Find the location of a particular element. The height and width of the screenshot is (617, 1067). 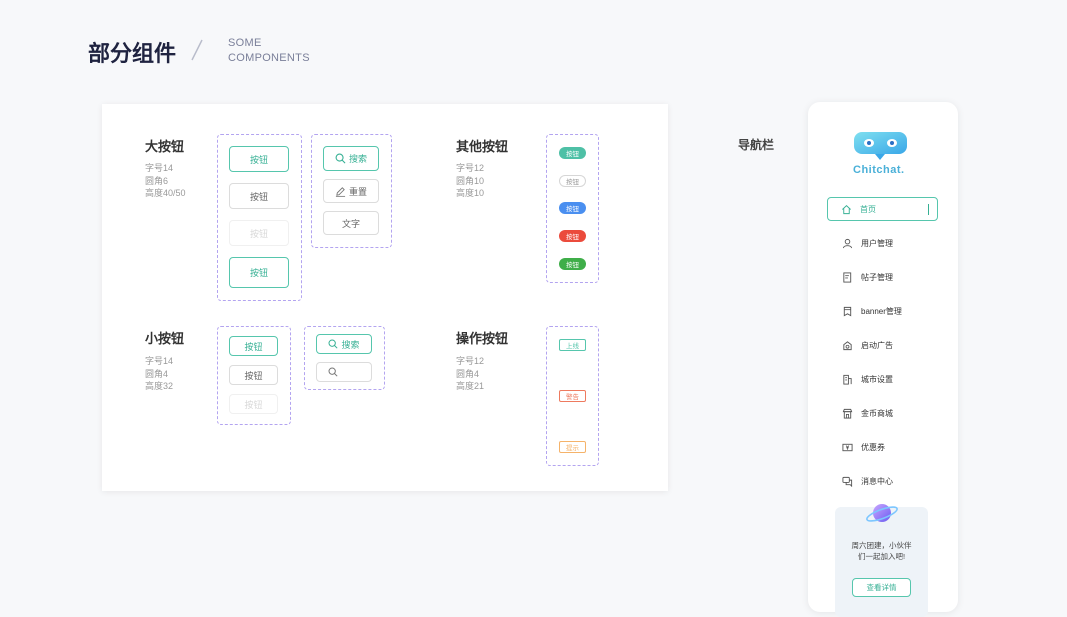

promo-line: 周六团建，小伙伴 is located at coordinates (881, 545).